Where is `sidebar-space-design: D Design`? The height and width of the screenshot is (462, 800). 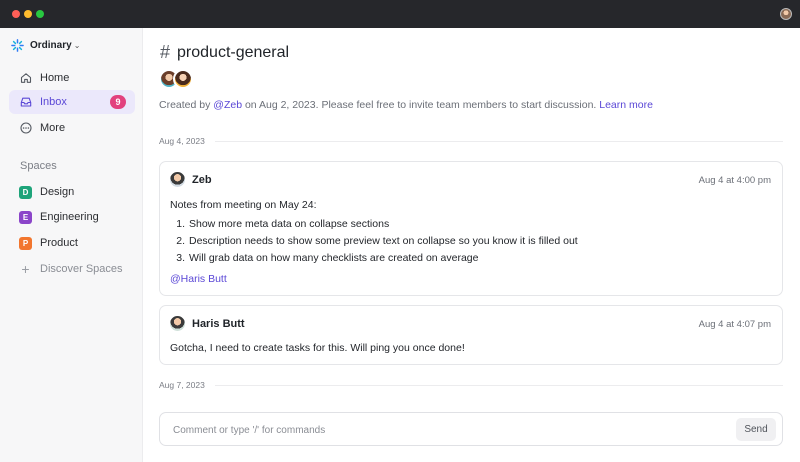 sidebar-space-design: D Design is located at coordinates (72, 192).